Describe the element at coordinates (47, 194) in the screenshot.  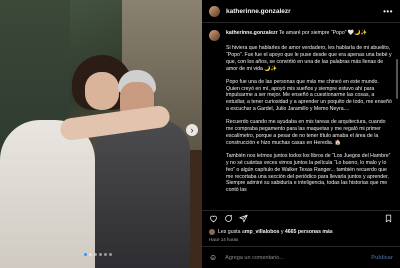
I see `photo-dress` at that location.